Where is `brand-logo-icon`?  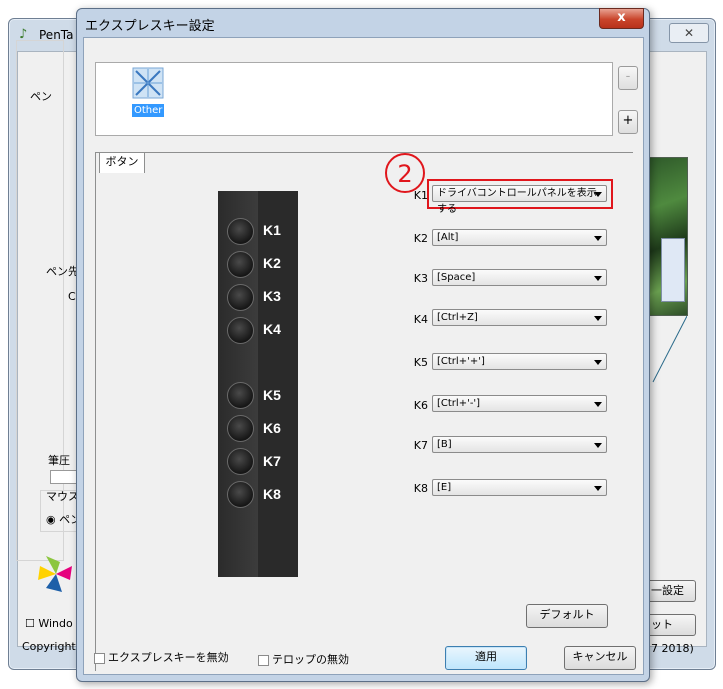 brand-logo-icon is located at coordinates (55, 574).